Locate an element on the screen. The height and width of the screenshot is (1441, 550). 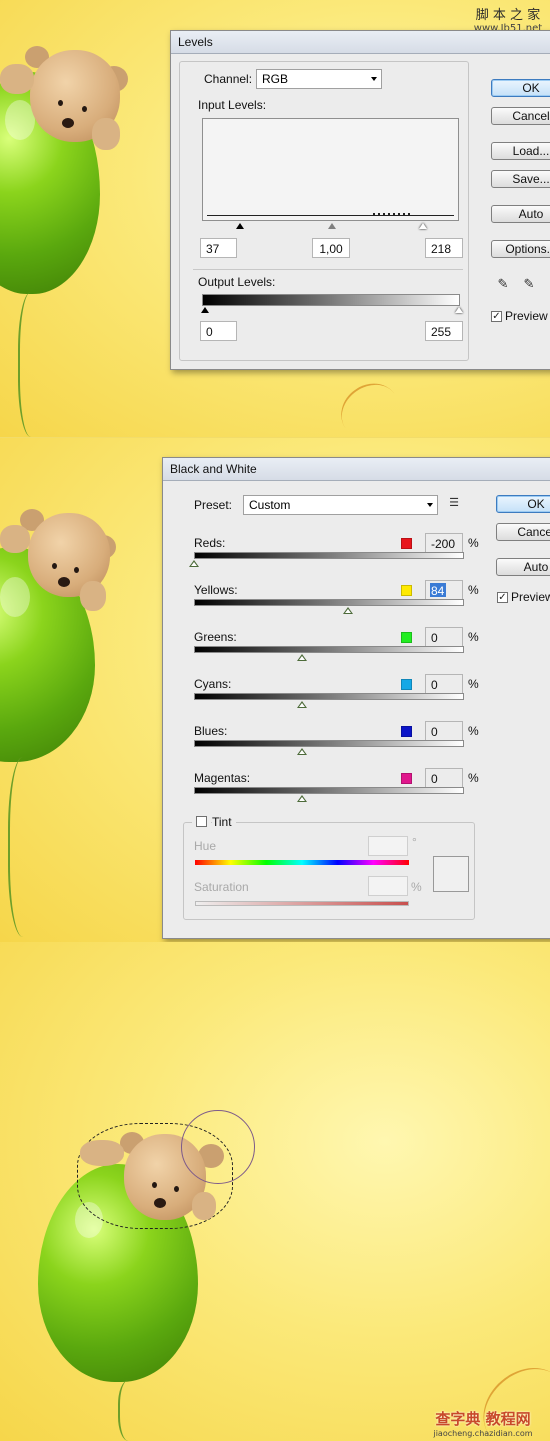
levels-preview-checkbox: ✓ is located at coordinates (496, 316).